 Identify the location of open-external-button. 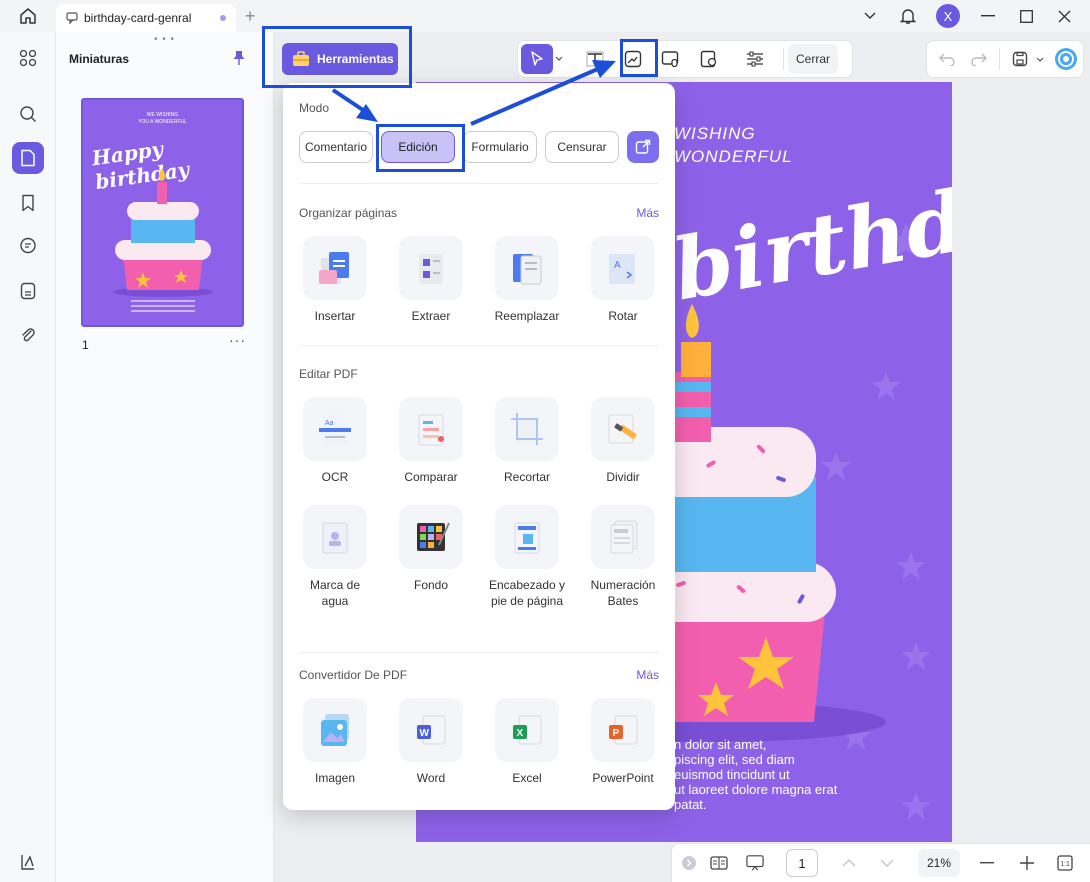
(643, 147).